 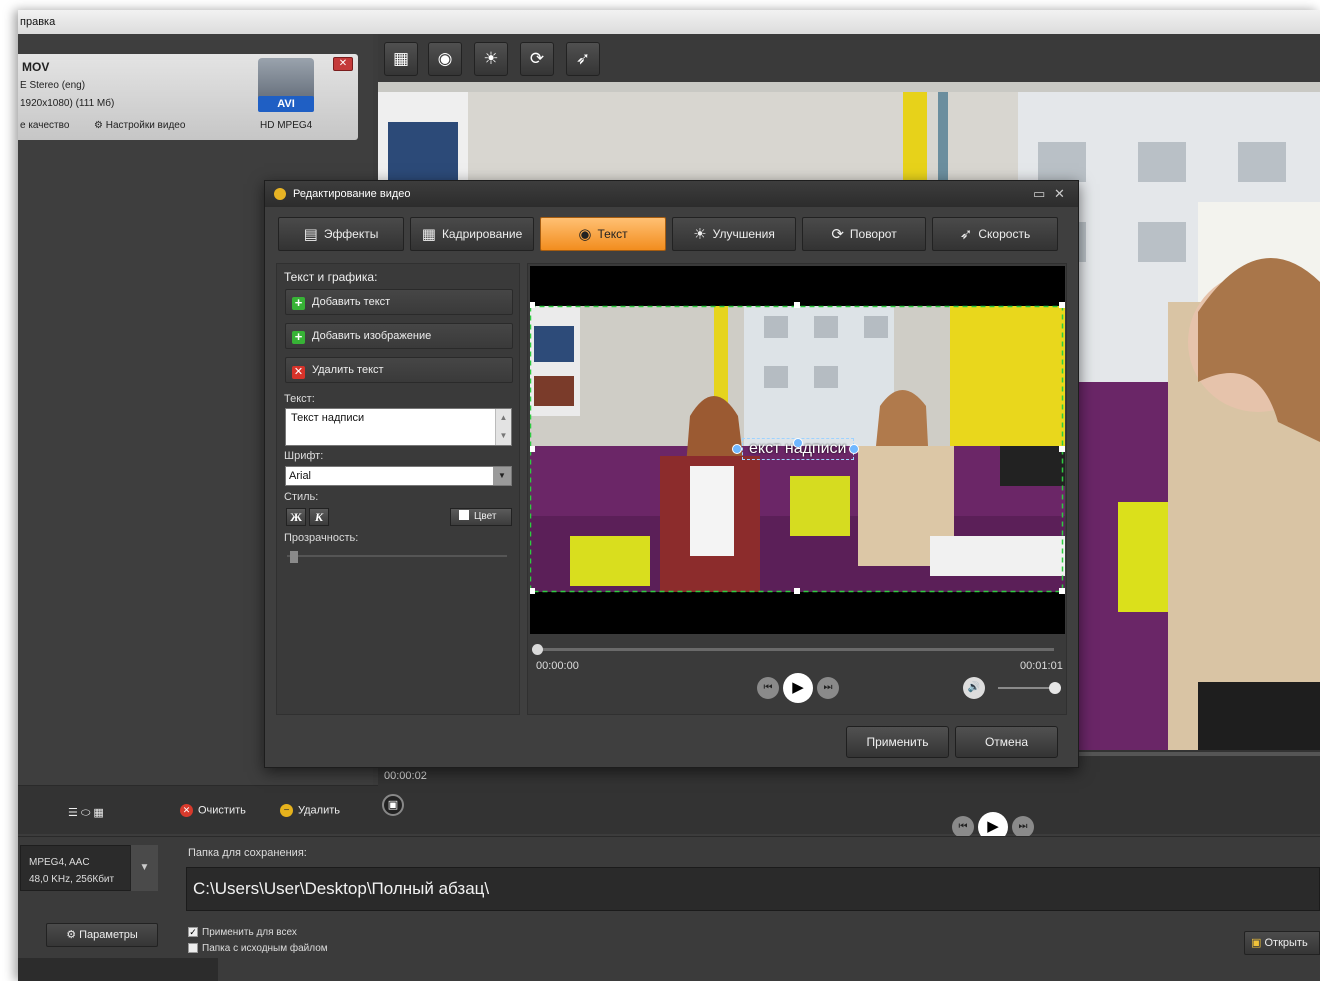 What do you see at coordinates (397, 556) in the screenshot?
I see `opacity-slider-track` at bounding box center [397, 556].